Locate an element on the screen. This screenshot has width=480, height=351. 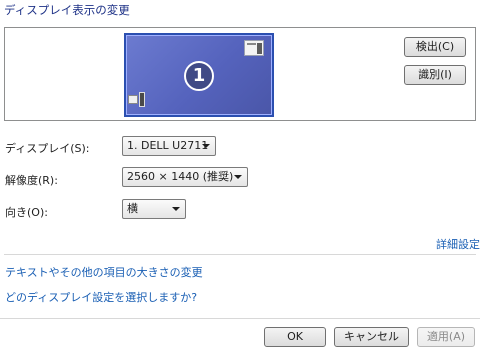
detect-button: 検出(C) is located at coordinates (435, 47).